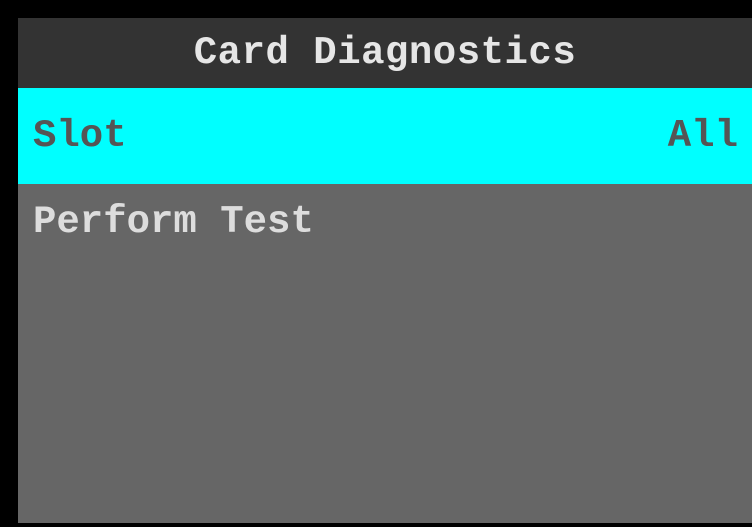 This screenshot has width=752, height=529. What do you see at coordinates (173, 222) in the screenshot?
I see `menu-item-perform-test-label: Perform Test` at bounding box center [173, 222].